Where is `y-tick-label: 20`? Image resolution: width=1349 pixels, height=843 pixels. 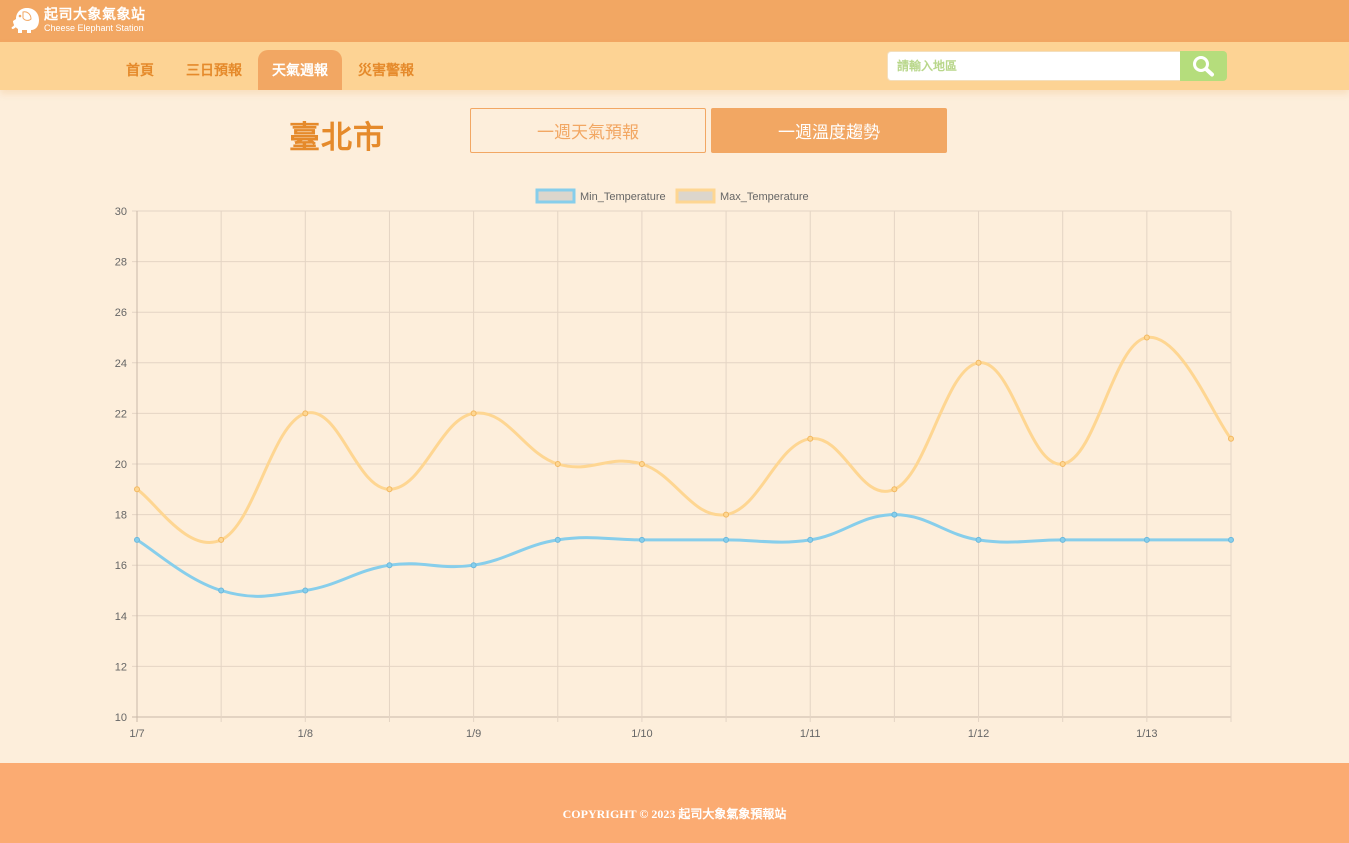
y-tick-label: 20 is located at coordinates (121, 465).